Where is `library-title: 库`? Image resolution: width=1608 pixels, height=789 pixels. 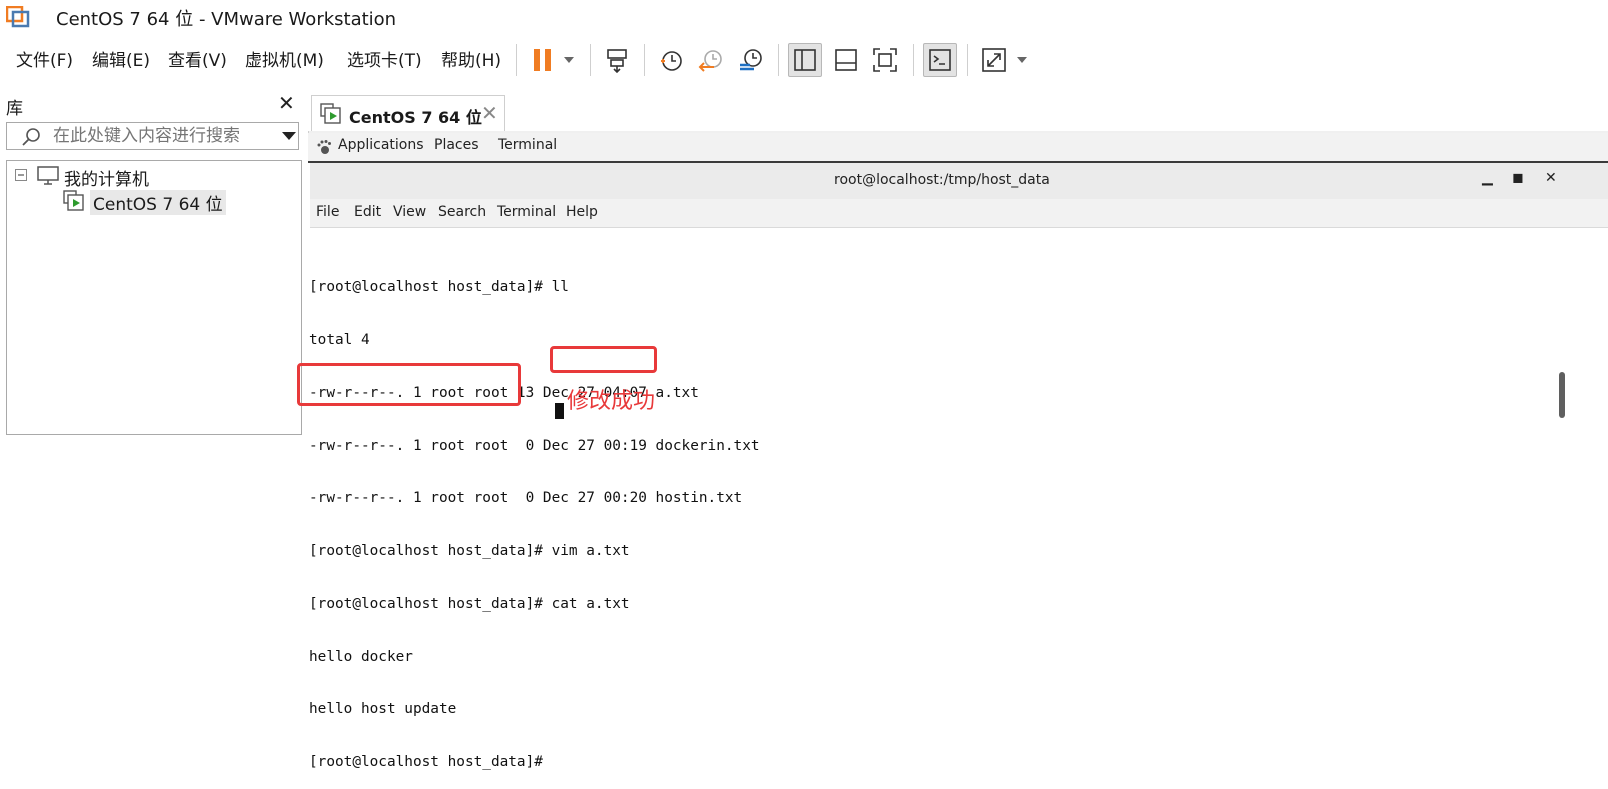
library-title: 库 is located at coordinates (14, 109).